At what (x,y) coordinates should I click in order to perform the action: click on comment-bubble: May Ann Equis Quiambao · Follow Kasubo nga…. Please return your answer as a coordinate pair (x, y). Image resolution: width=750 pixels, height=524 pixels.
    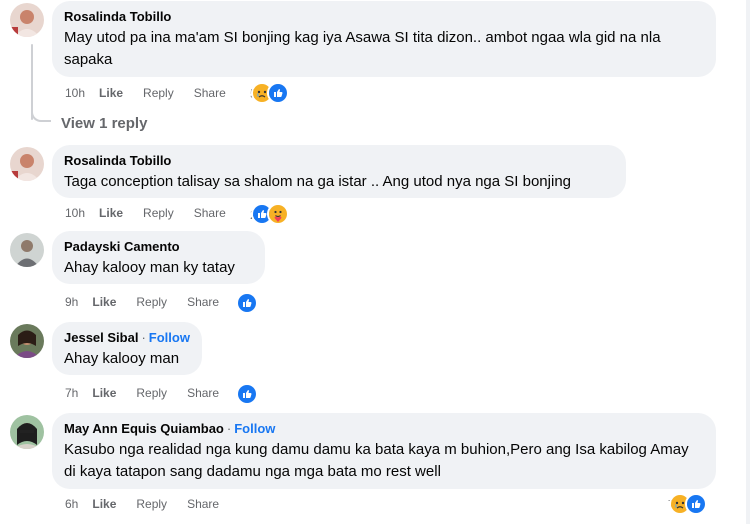
    Looking at the image, I should click on (384, 451).